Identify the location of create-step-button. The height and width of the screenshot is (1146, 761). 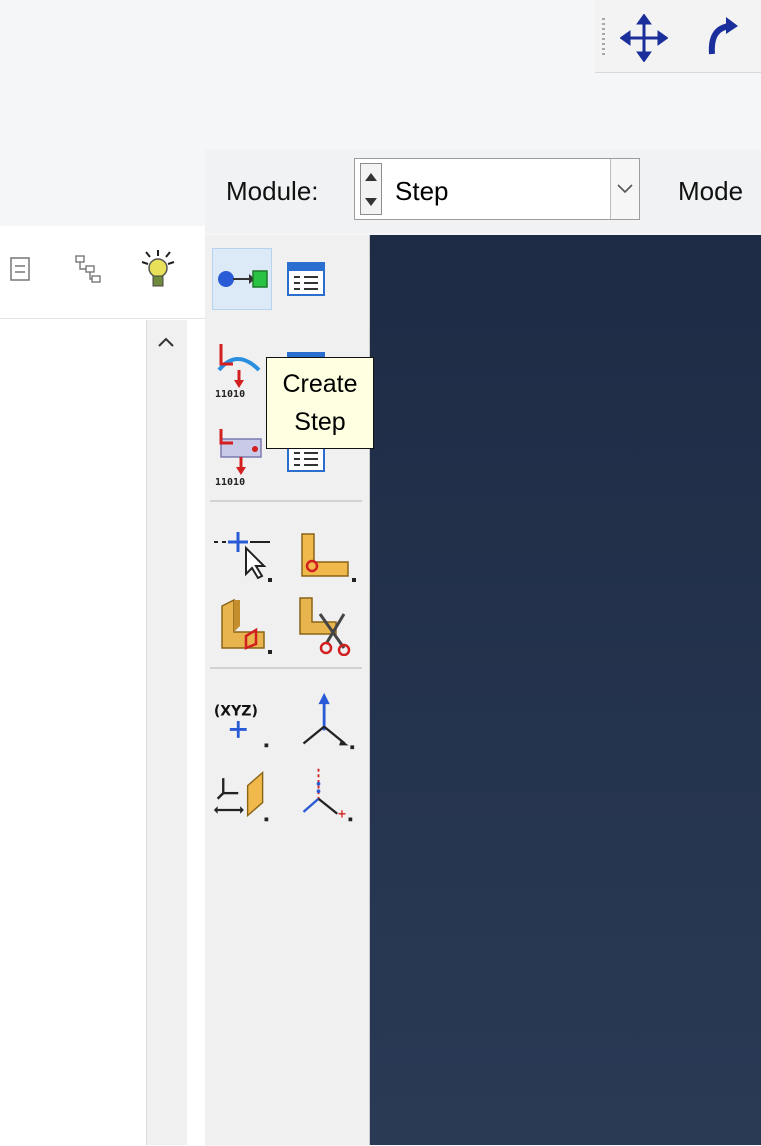
(242, 279).